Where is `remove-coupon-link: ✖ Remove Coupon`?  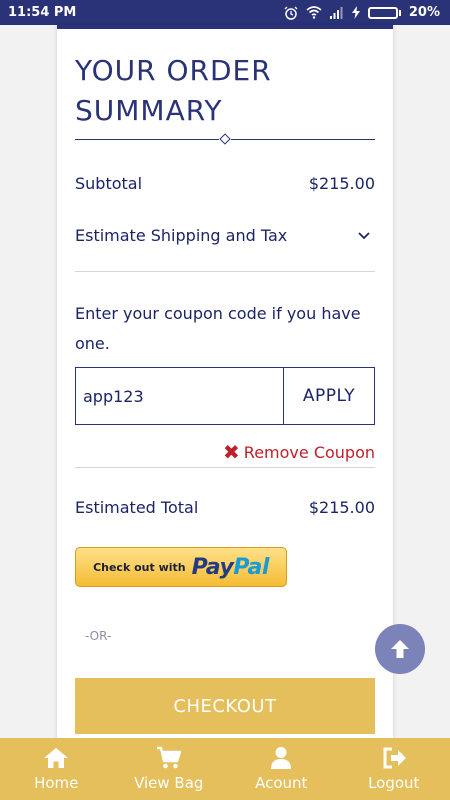
remove-coupon-link: ✖ Remove Coupon is located at coordinates (225, 452).